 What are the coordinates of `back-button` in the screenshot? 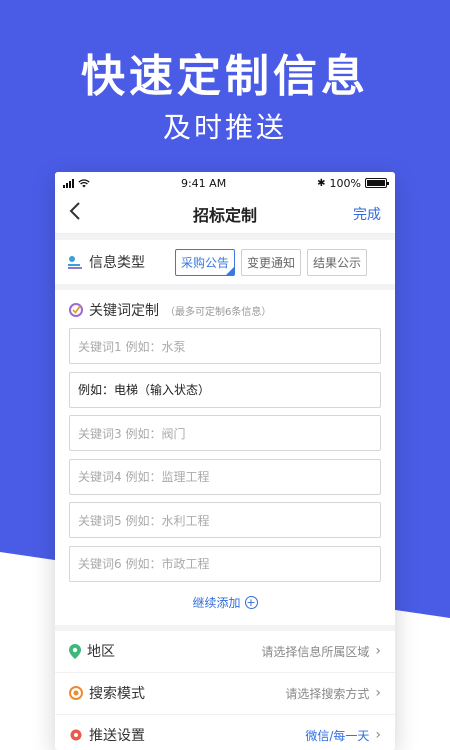 It's located at (89, 213).